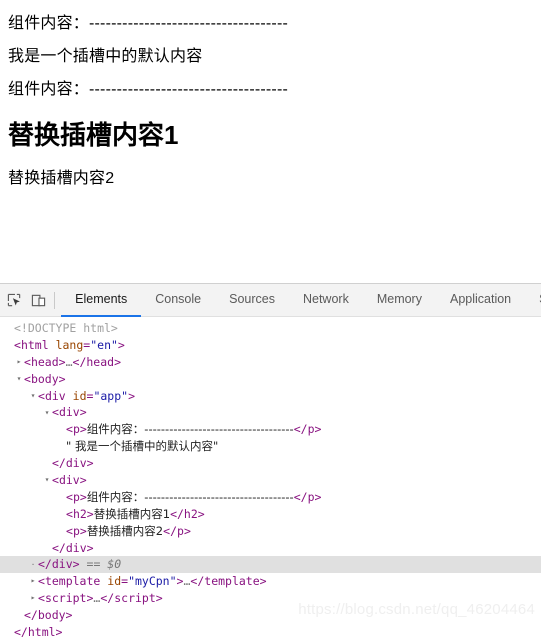 This screenshot has width=541, height=642. Describe the element at coordinates (47, 413) in the screenshot. I see `collapse-triangle-div-1: ▾` at that location.